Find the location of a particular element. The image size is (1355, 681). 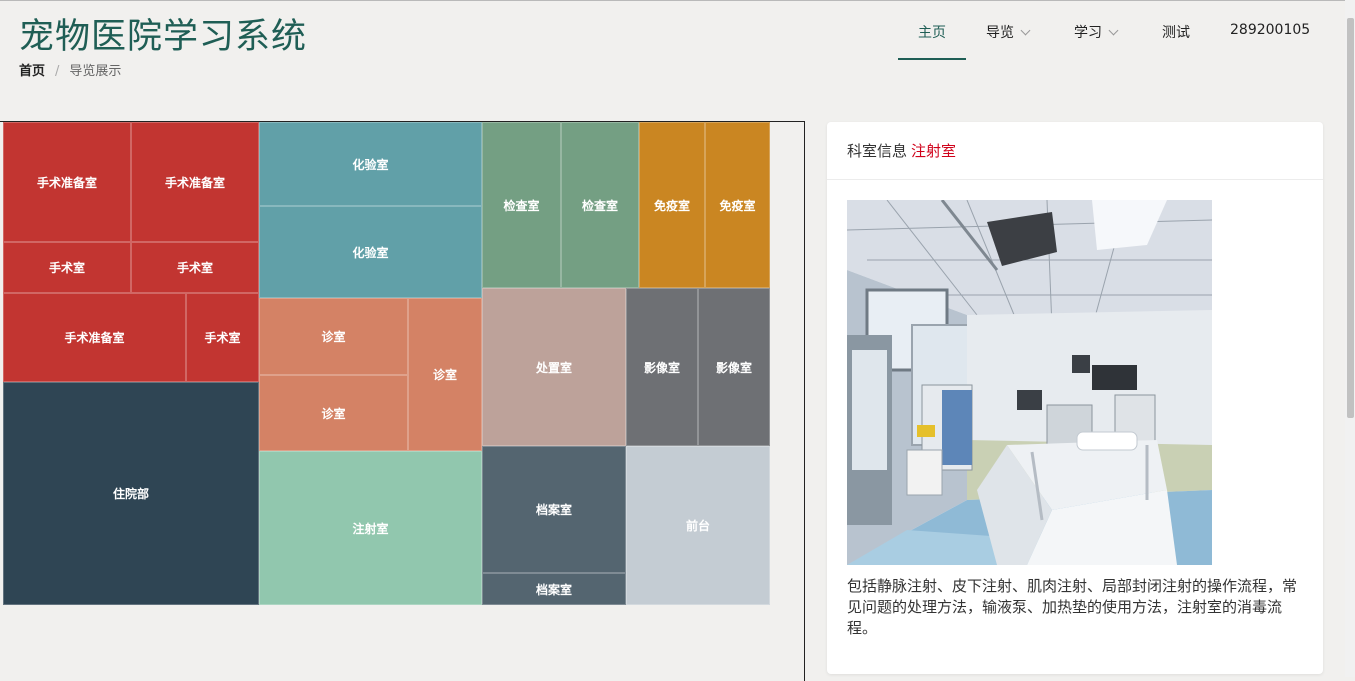

cell-label: 处置室 is located at coordinates (553, 367).